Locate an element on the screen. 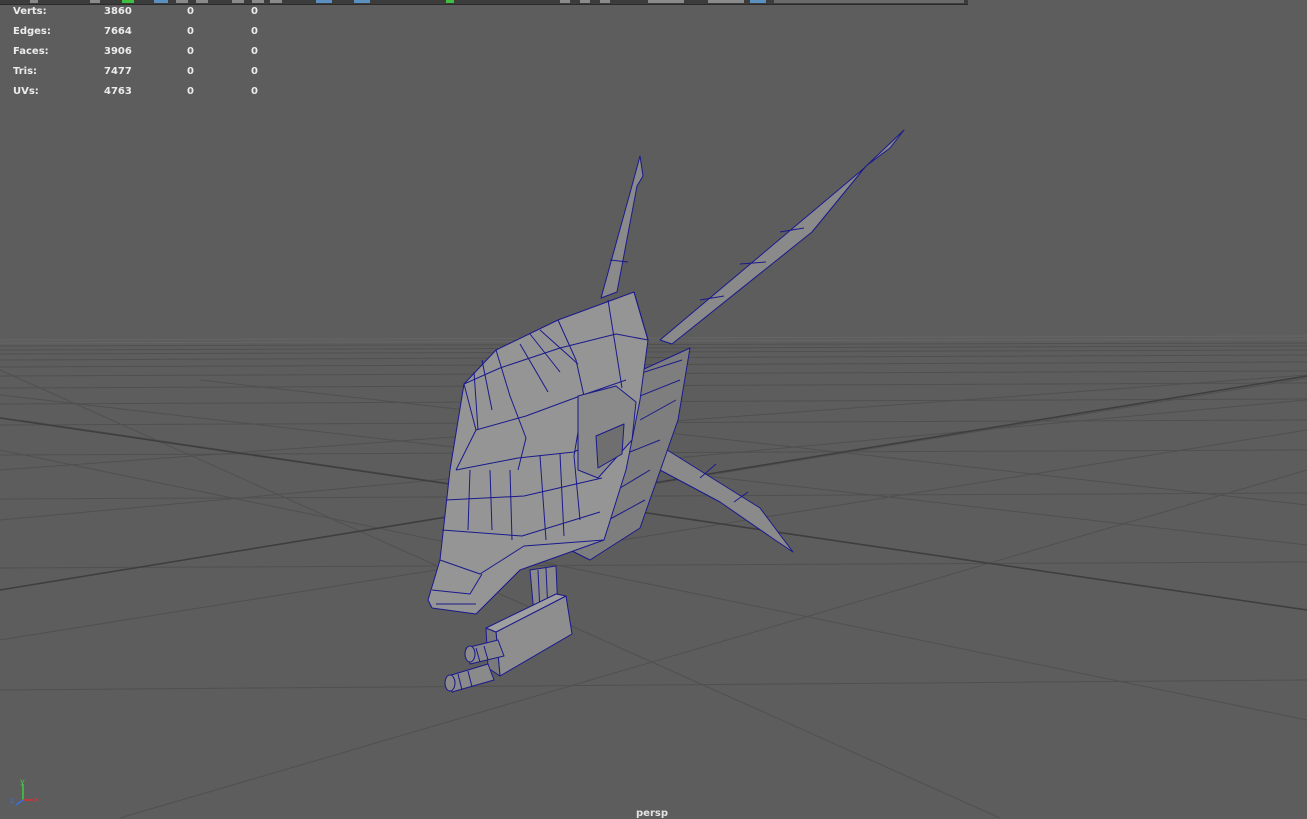  hud-value: 7477 is located at coordinates (118, 71).